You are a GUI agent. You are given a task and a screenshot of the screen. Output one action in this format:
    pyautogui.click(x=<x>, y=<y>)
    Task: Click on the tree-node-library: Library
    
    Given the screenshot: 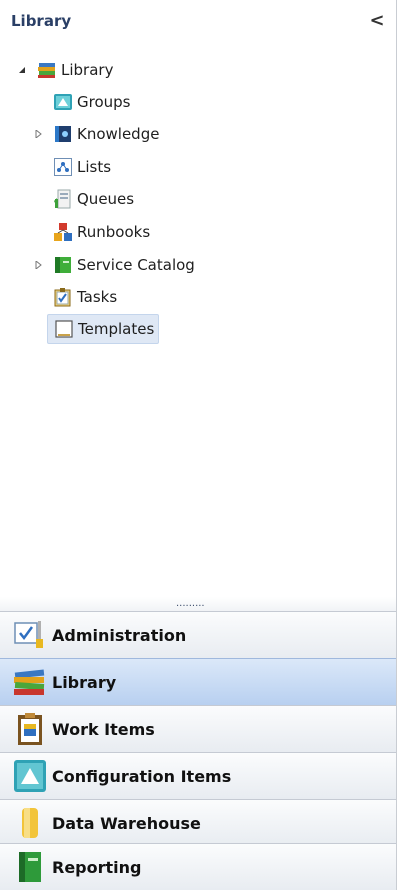 What is the action you would take?
    pyautogui.click(x=65, y=70)
    